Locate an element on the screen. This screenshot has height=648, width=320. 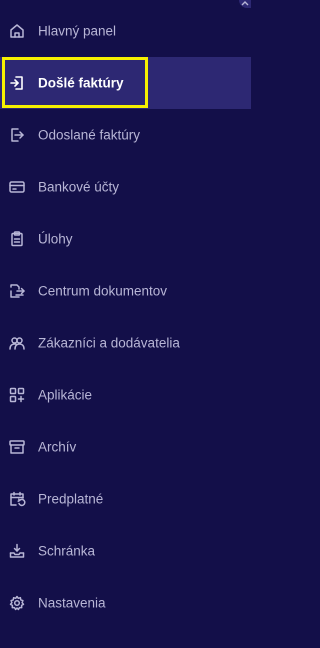
incoming-invoice-icon is located at coordinates (17, 83).